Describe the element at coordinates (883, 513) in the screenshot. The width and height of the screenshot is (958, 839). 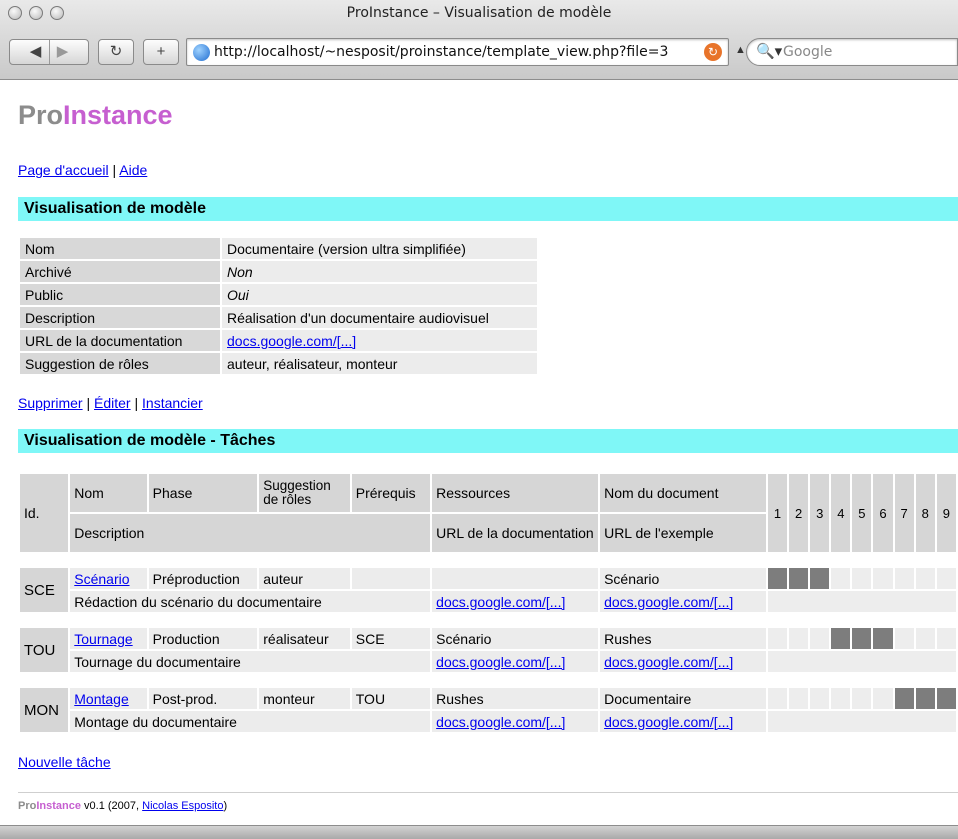
I see `header-col-6: 6` at that location.